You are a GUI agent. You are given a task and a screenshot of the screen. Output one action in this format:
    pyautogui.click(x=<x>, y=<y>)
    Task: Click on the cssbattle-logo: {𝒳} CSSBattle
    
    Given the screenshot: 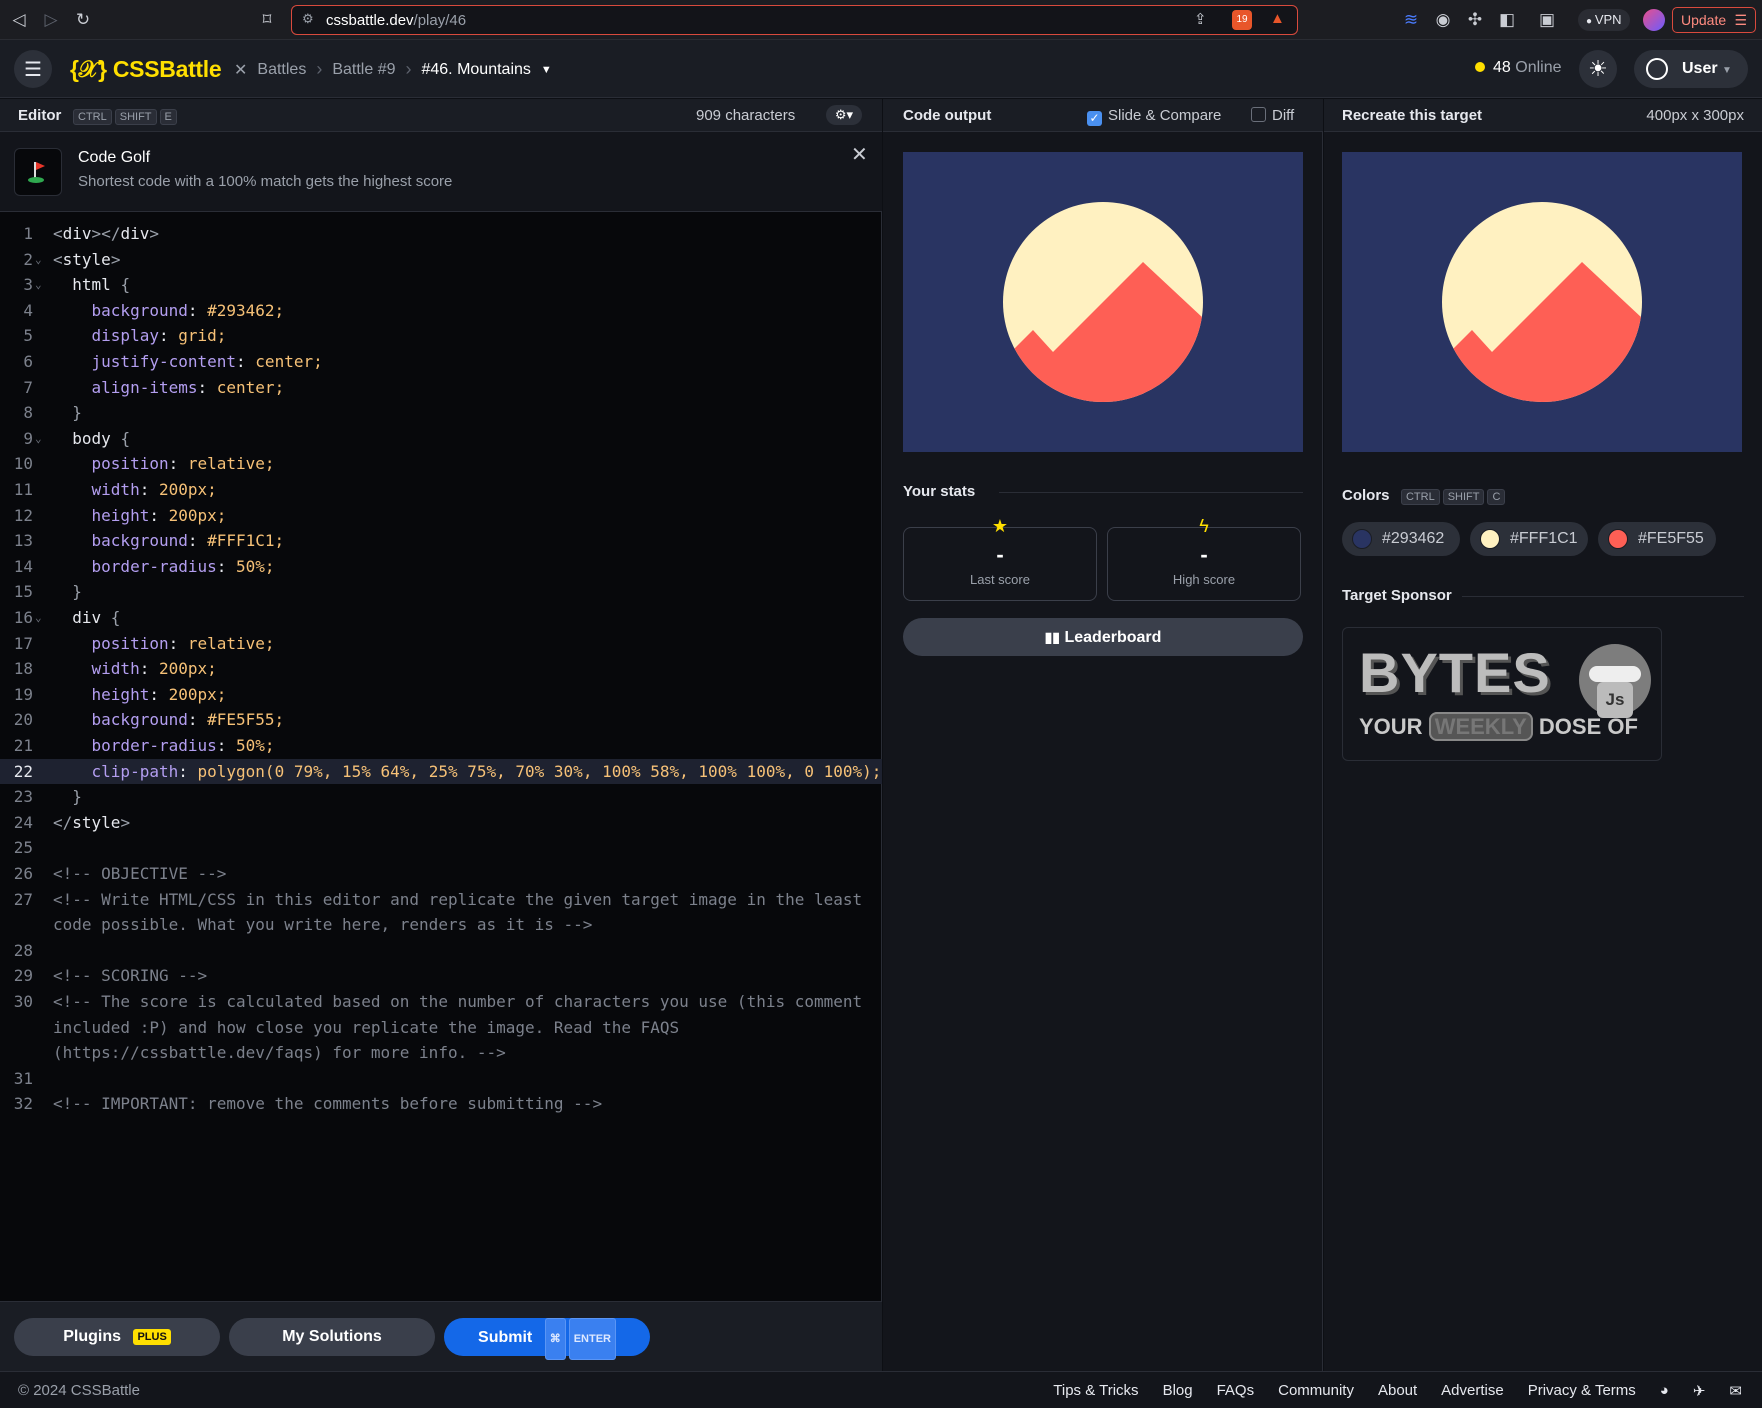 What is the action you would take?
    pyautogui.click(x=146, y=69)
    